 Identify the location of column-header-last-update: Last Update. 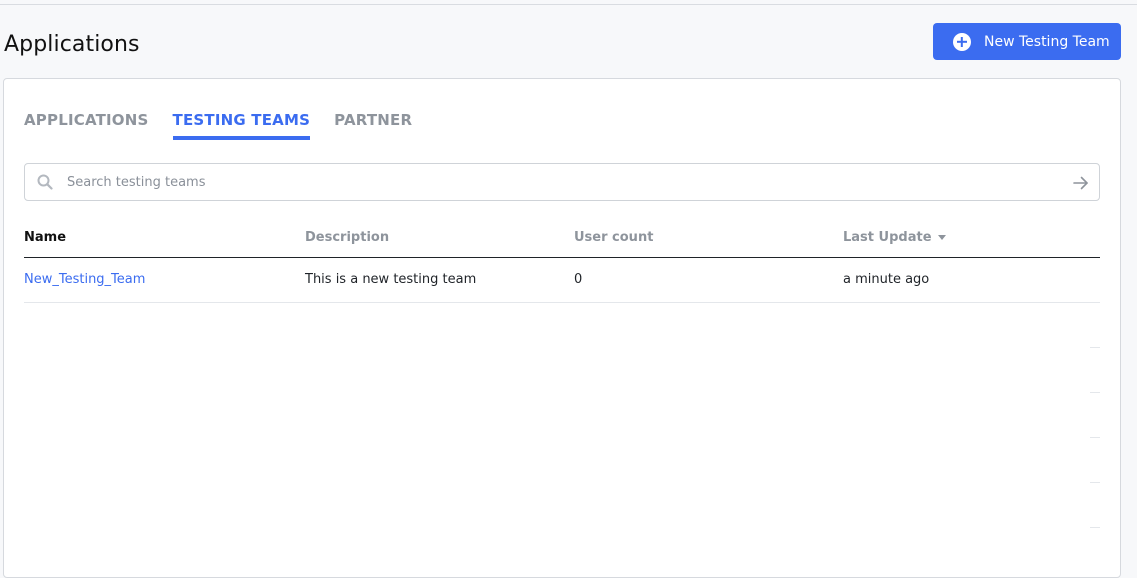
(971, 238).